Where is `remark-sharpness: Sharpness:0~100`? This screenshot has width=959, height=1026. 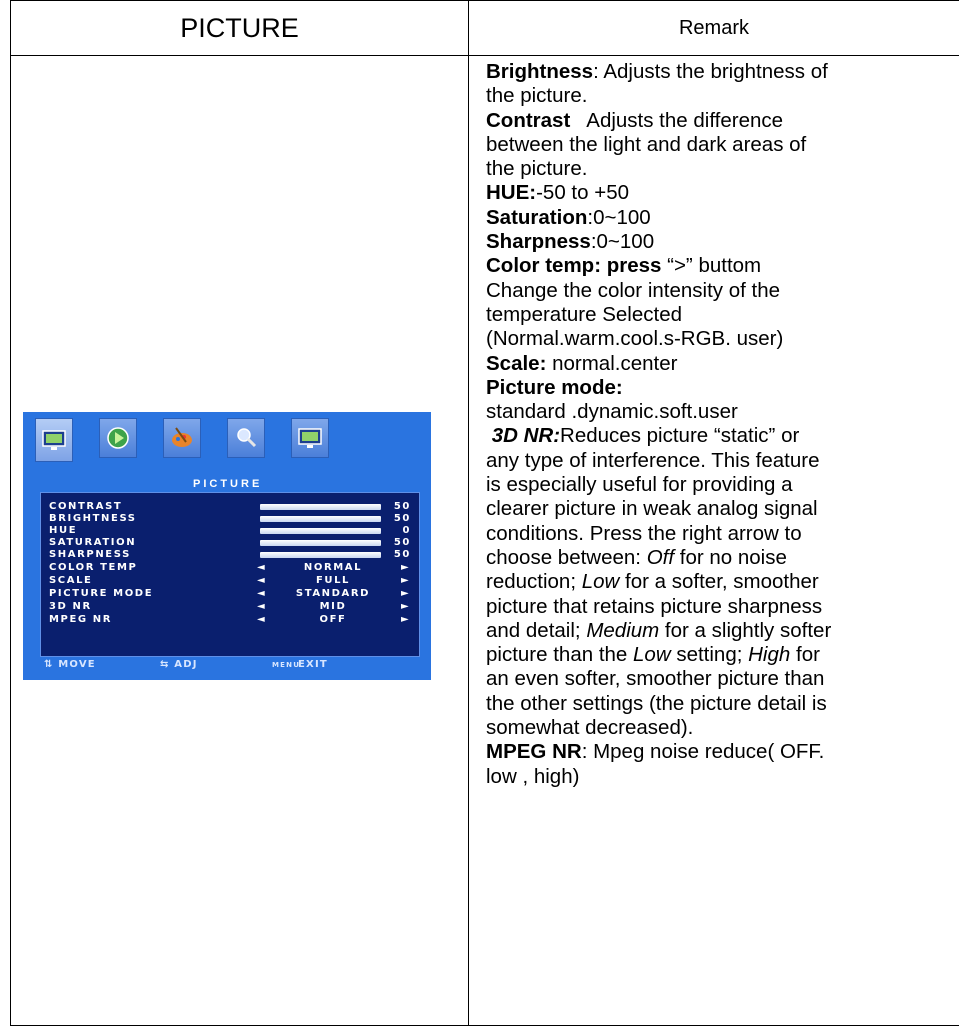 remark-sharpness: Sharpness:0~100 is located at coordinates (722, 242).